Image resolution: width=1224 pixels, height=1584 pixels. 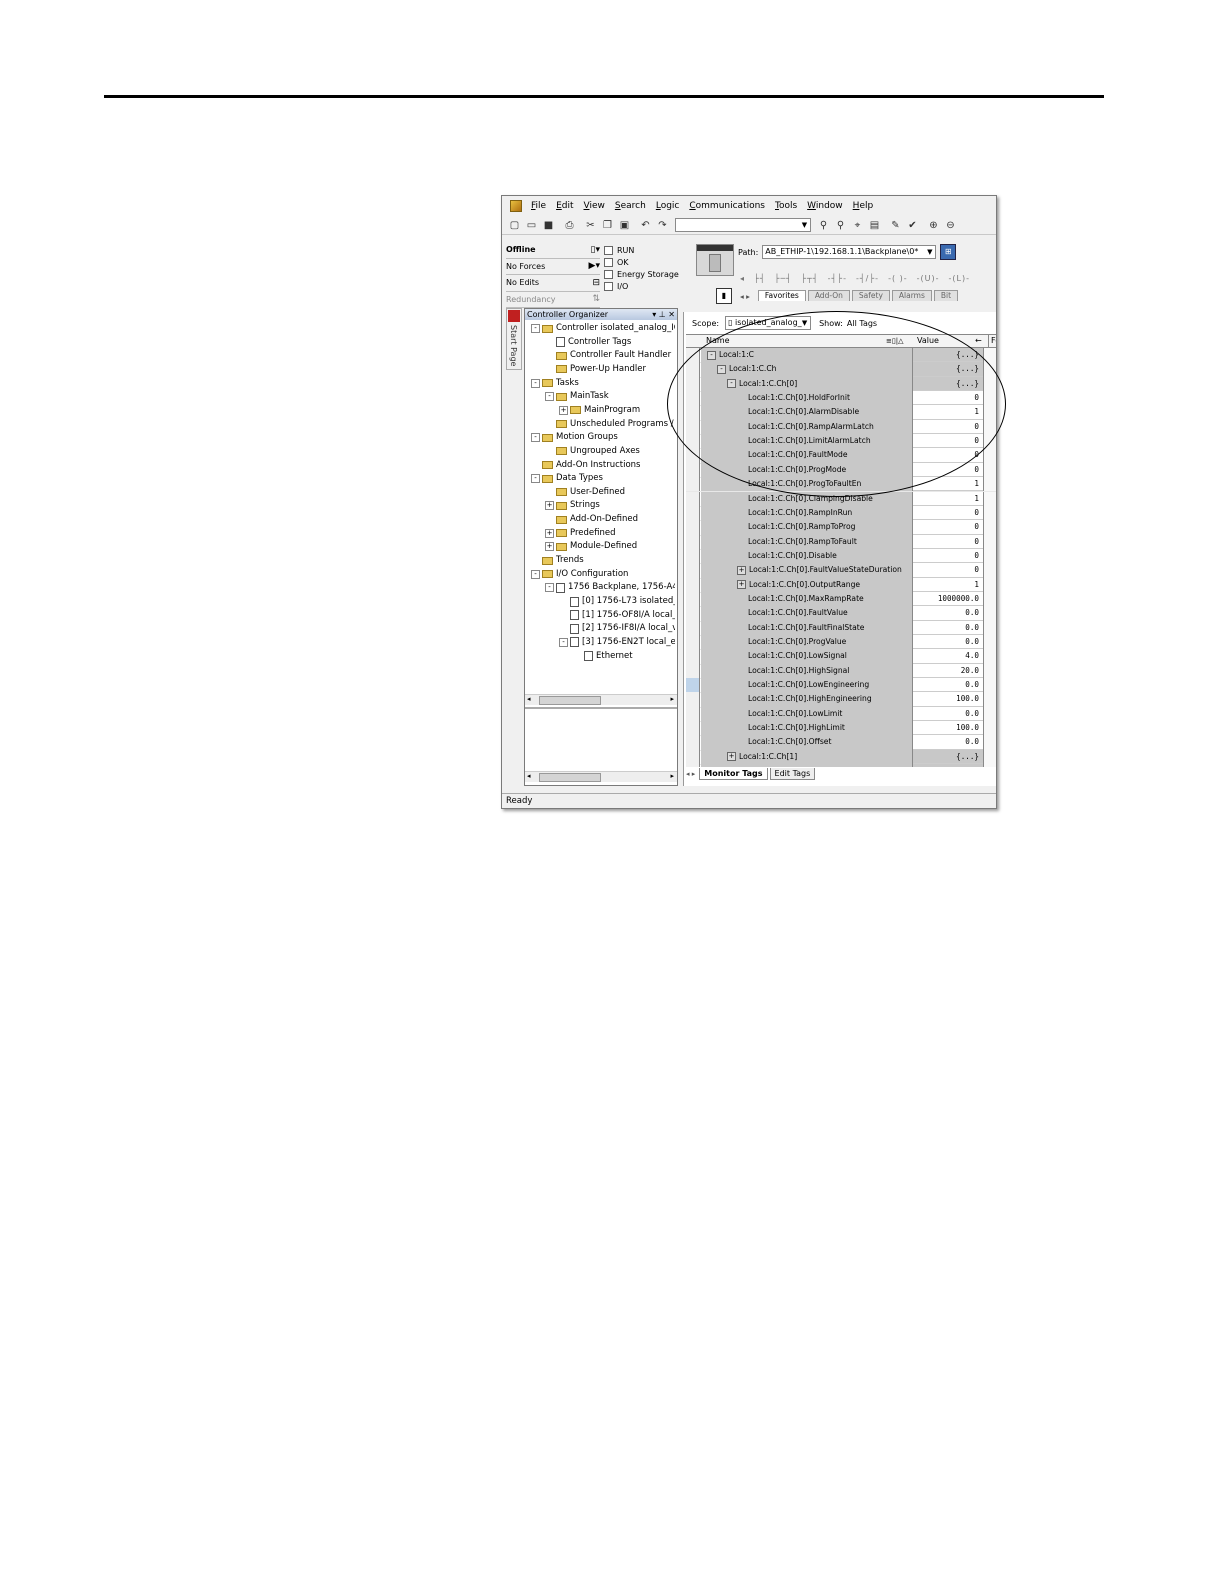 I want to click on menu-tools: Tools, so click(x=786, y=206).